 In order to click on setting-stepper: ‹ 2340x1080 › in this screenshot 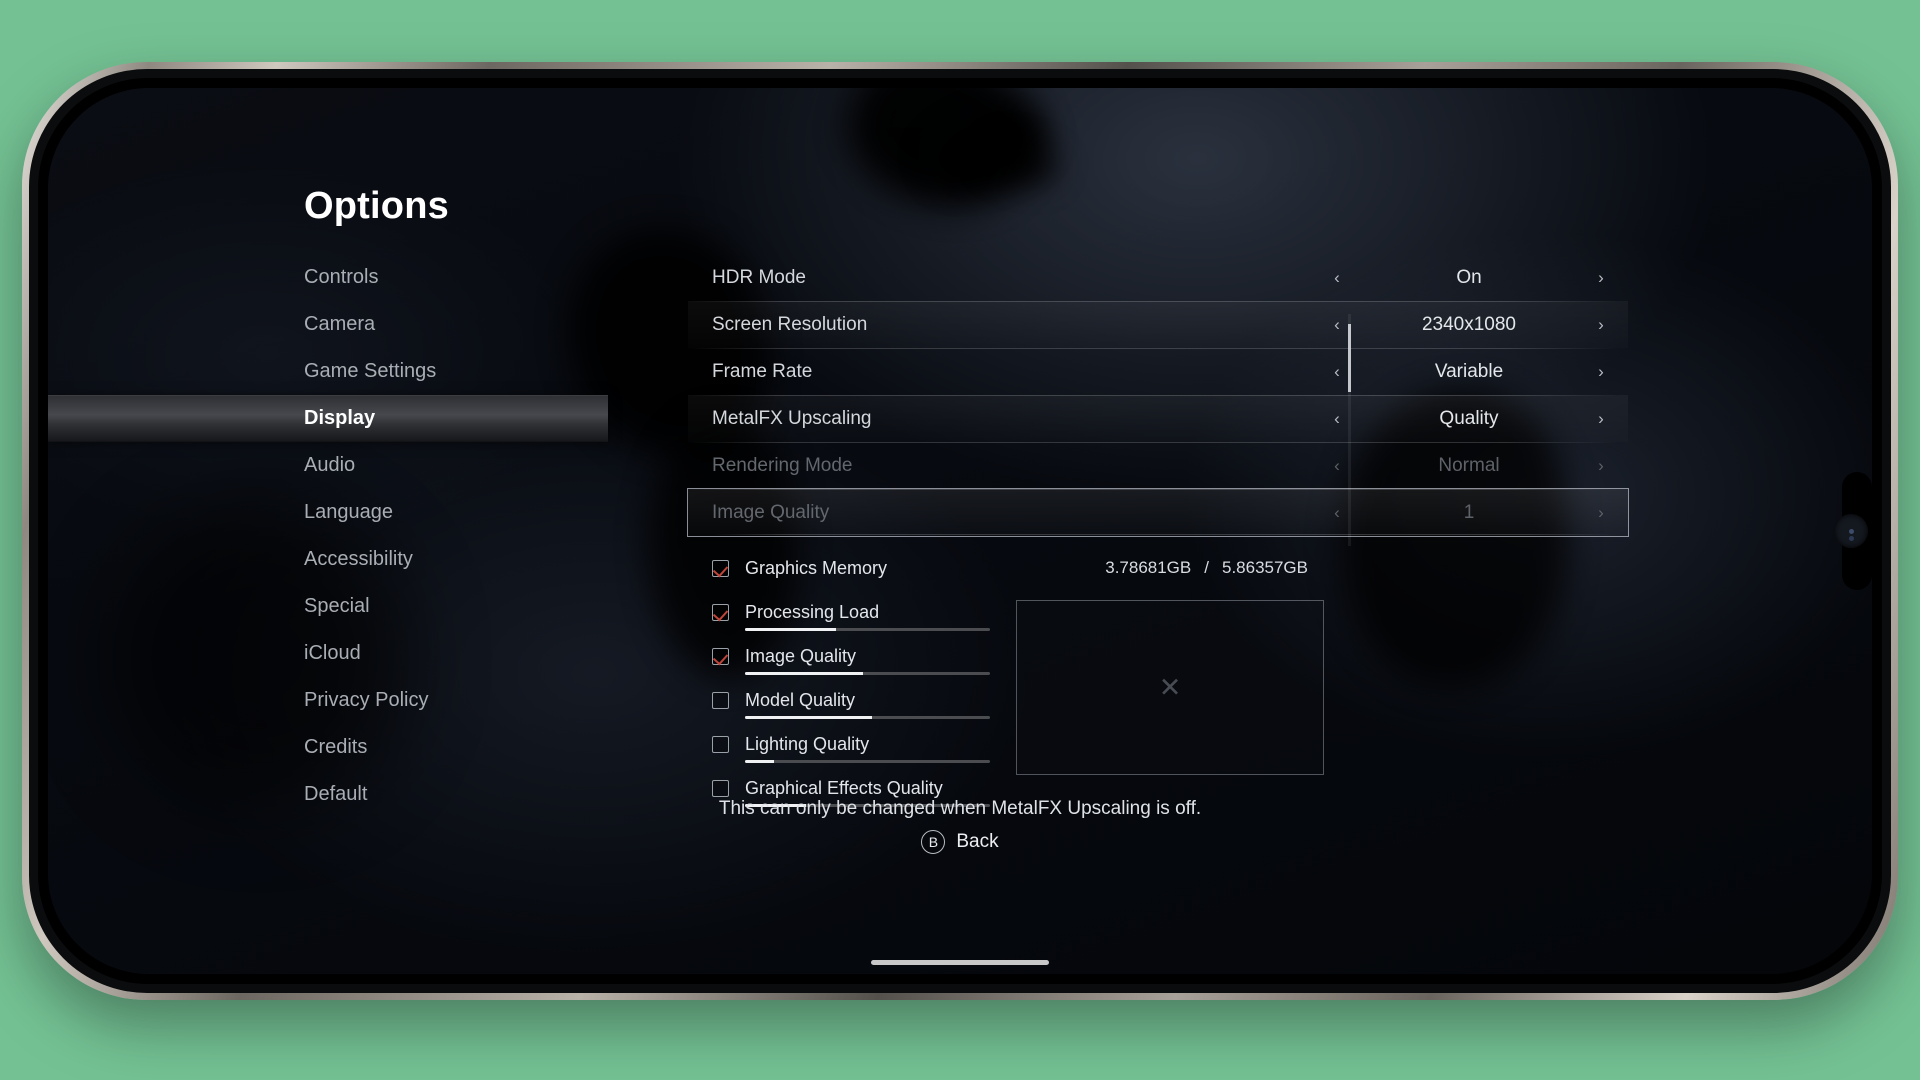, I will do `click(1469, 324)`.